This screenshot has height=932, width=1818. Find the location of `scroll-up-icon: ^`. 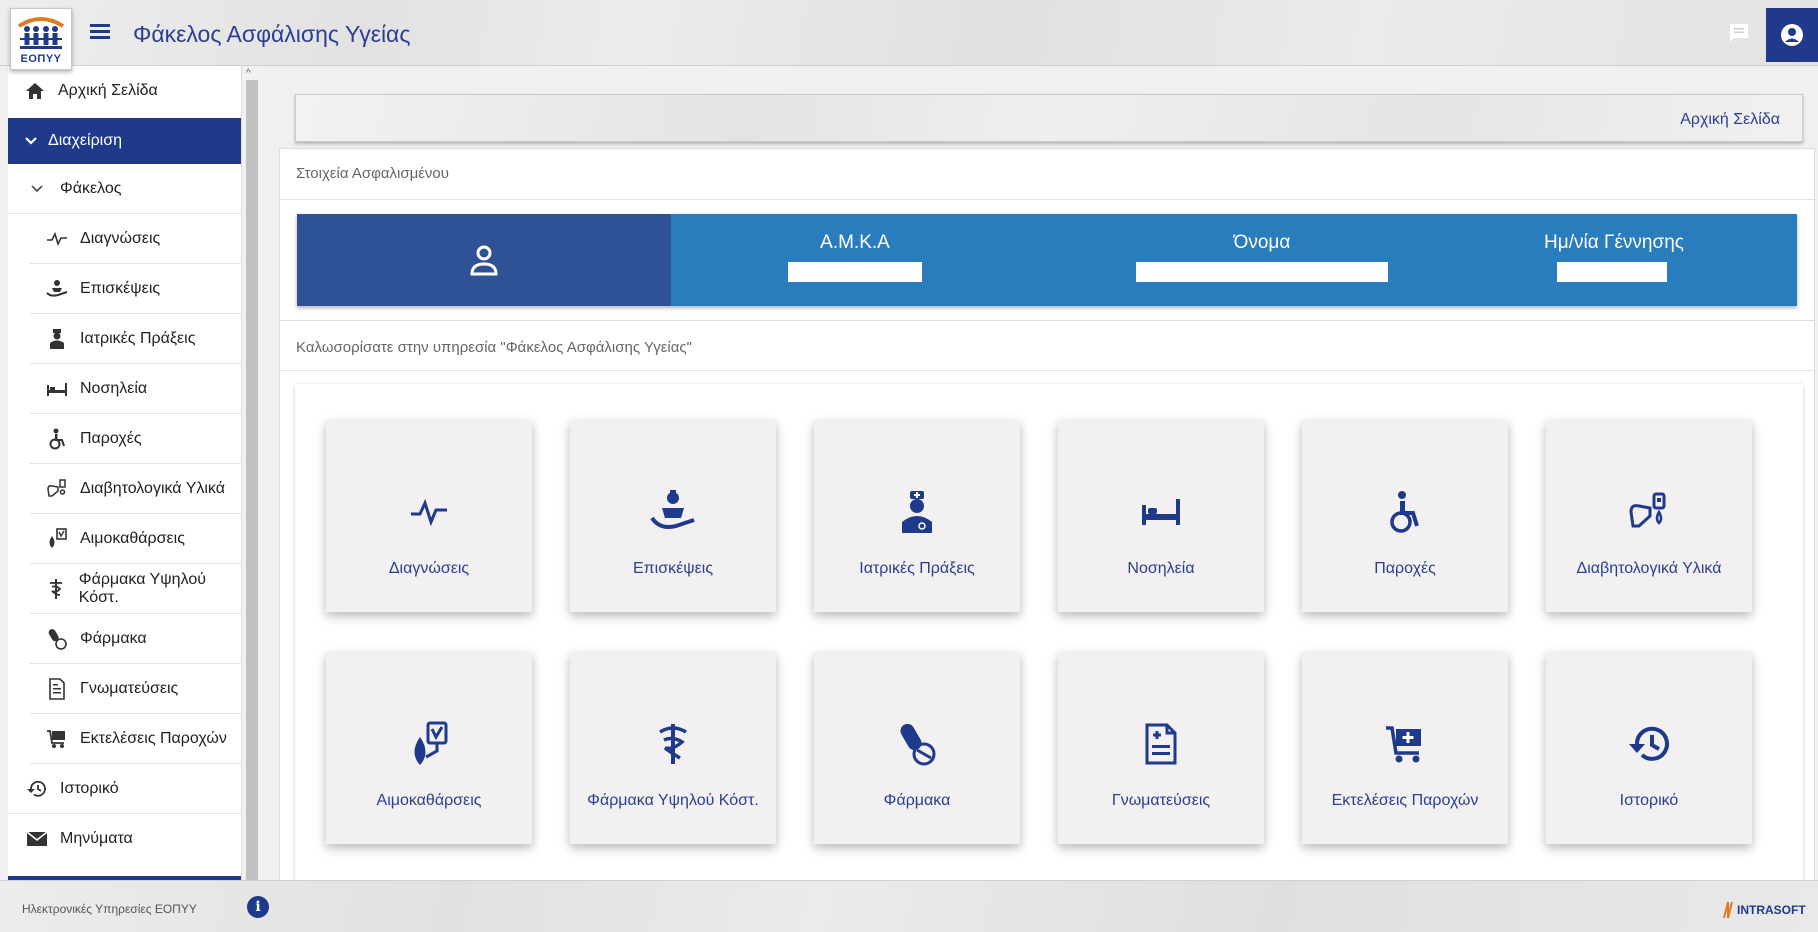

scroll-up-icon: ^ is located at coordinates (248, 73).